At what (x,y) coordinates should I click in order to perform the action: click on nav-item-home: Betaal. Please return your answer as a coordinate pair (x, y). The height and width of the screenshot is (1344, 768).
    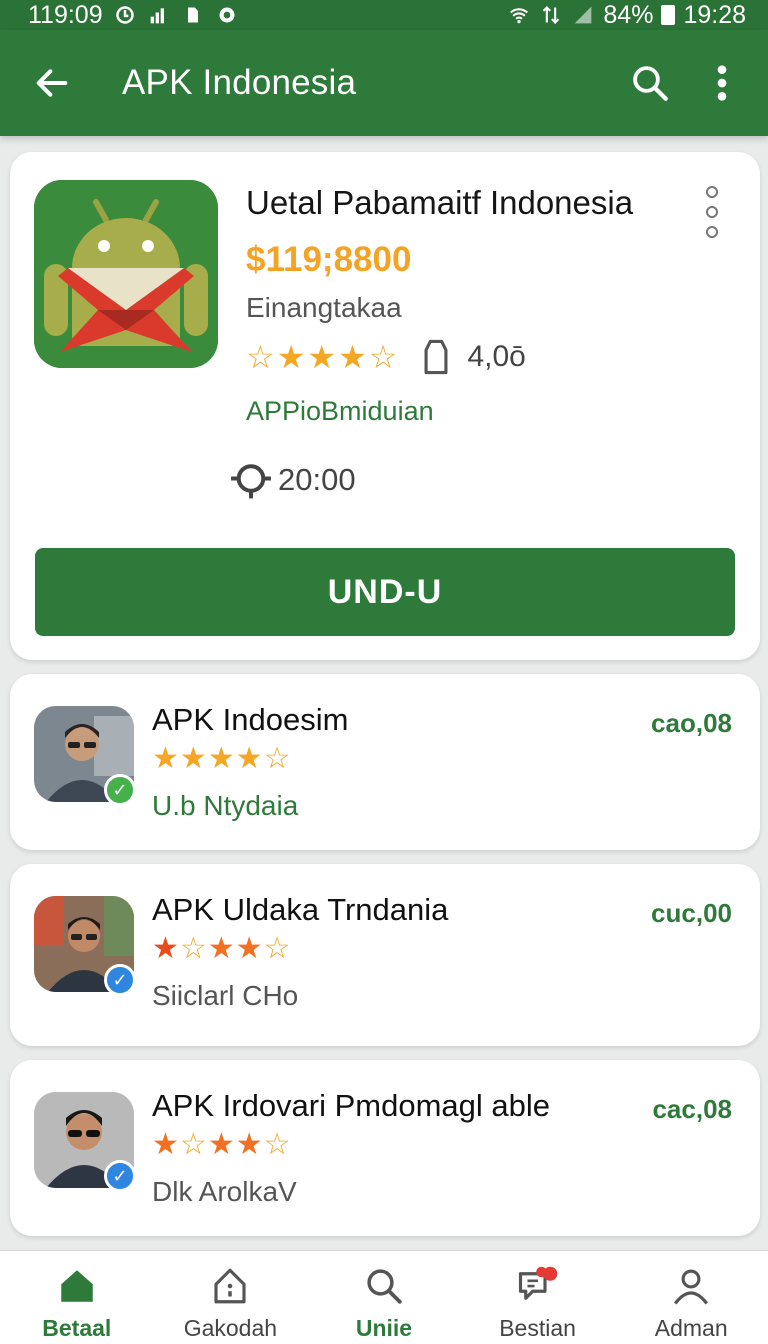
    Looking at the image, I should click on (77, 1297).